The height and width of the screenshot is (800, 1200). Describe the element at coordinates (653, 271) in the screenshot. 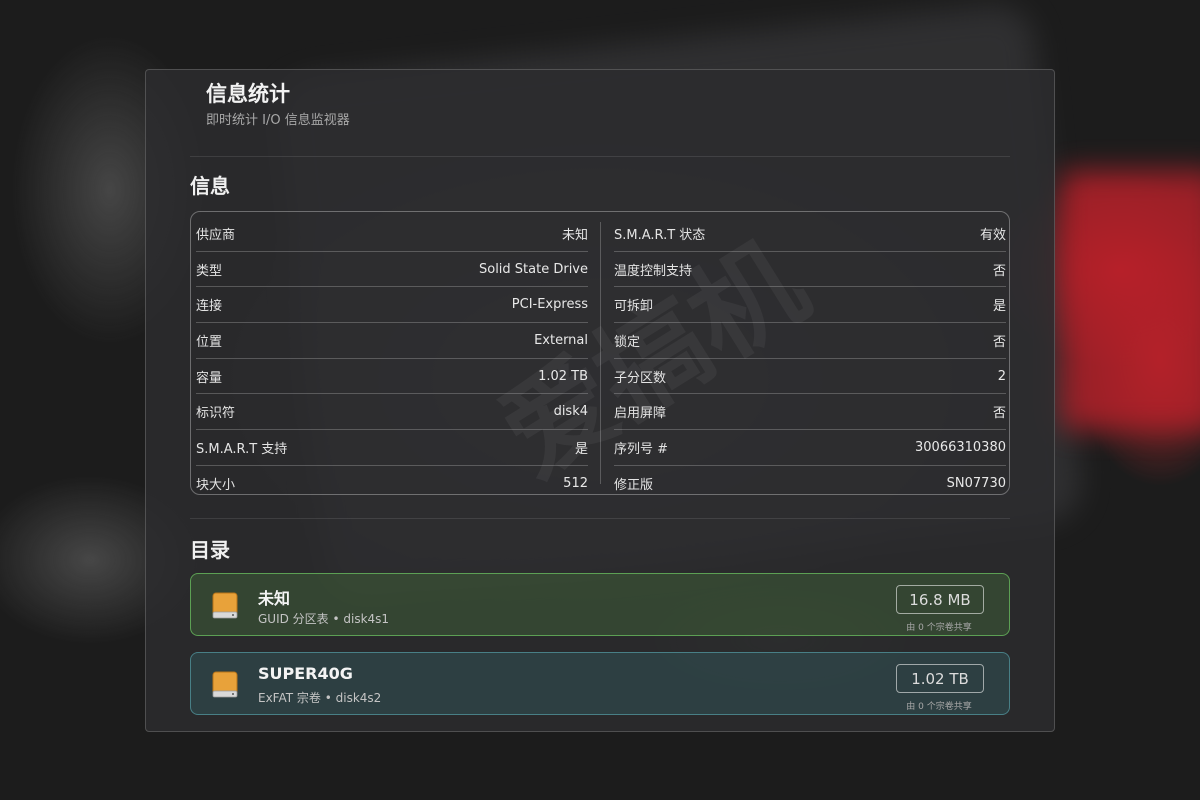

I see `info-label: 温度控制支持` at that location.